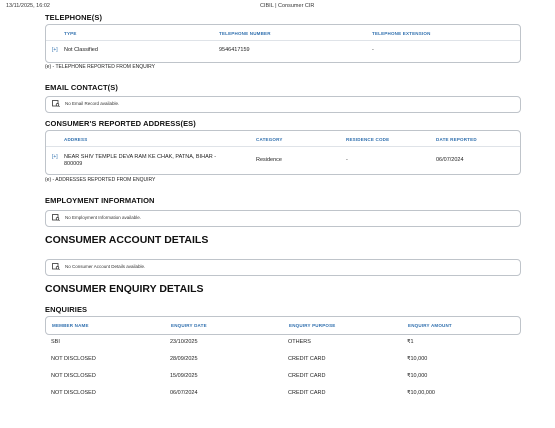 The width and height of the screenshot is (555, 428). Describe the element at coordinates (120, 123) in the screenshot. I see `addresses-heading: CONSUMER'S REPORTED ADDRESS(ES)` at that location.